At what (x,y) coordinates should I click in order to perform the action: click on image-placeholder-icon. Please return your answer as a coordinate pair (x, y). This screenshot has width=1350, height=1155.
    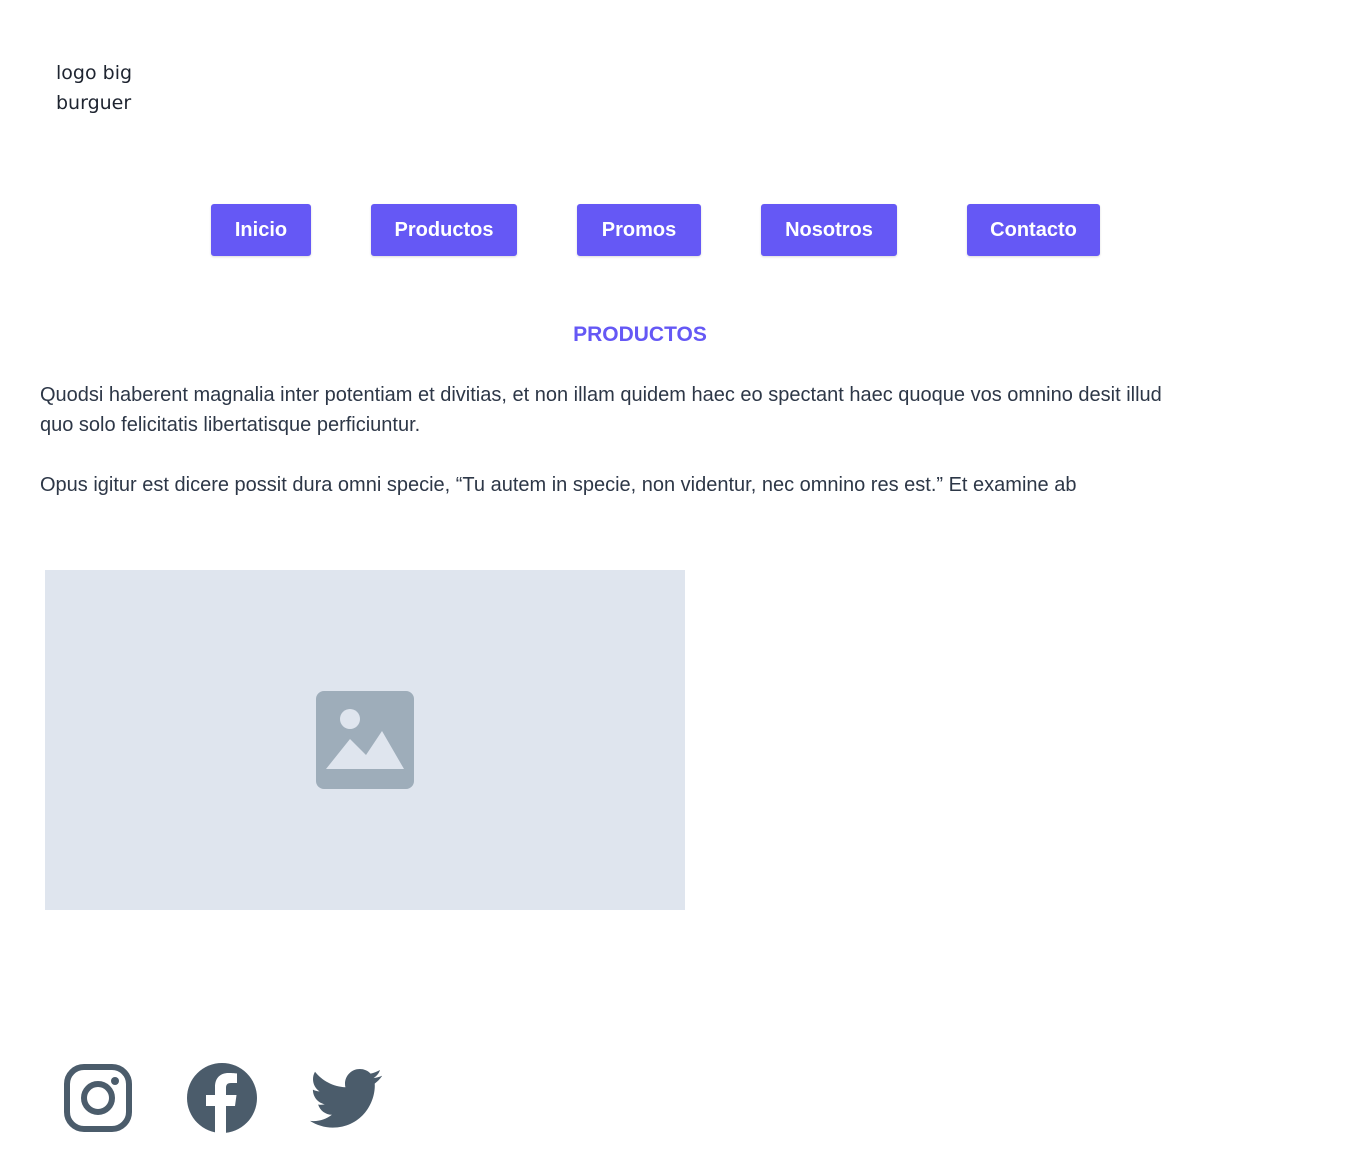
    Looking at the image, I should click on (365, 740).